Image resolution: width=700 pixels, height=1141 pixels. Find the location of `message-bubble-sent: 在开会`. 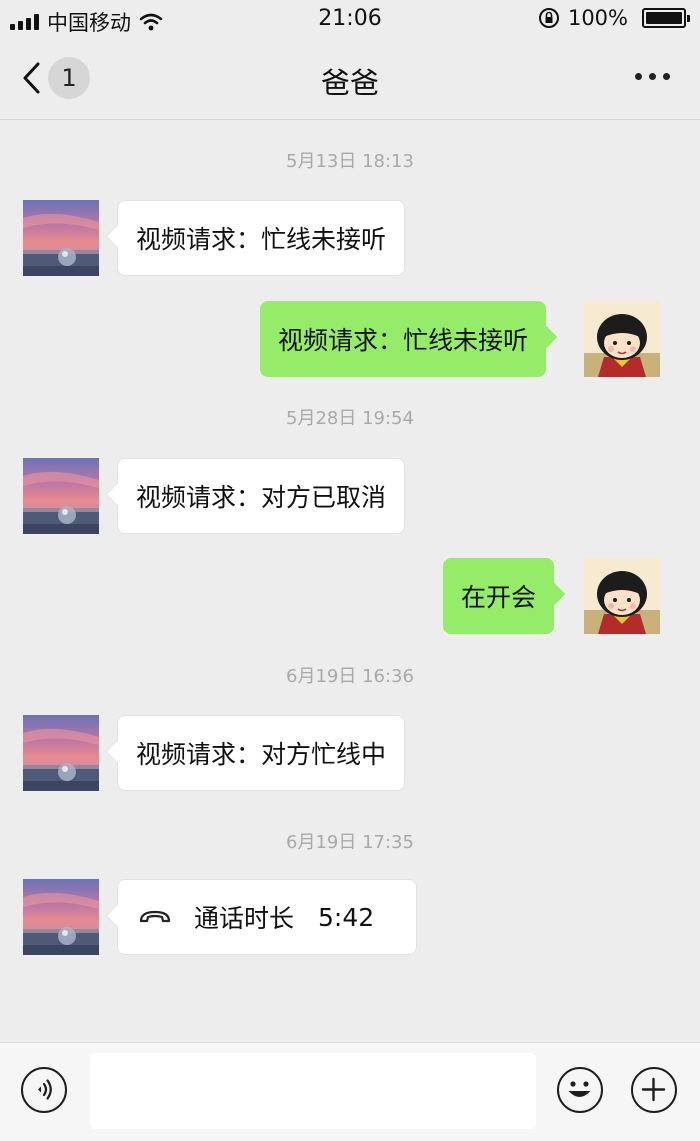

message-bubble-sent: 在开会 is located at coordinates (499, 596).